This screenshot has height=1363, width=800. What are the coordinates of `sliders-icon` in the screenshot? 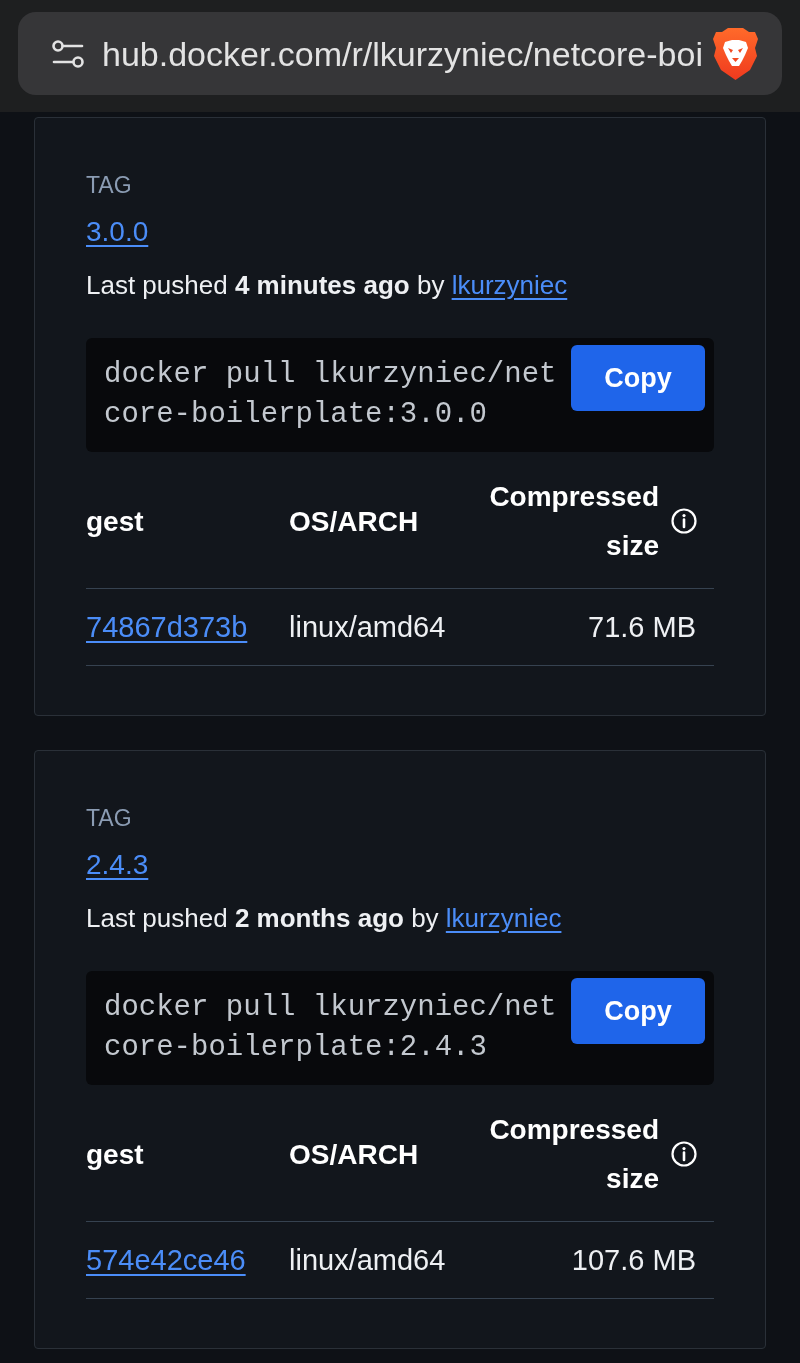 It's located at (68, 53).